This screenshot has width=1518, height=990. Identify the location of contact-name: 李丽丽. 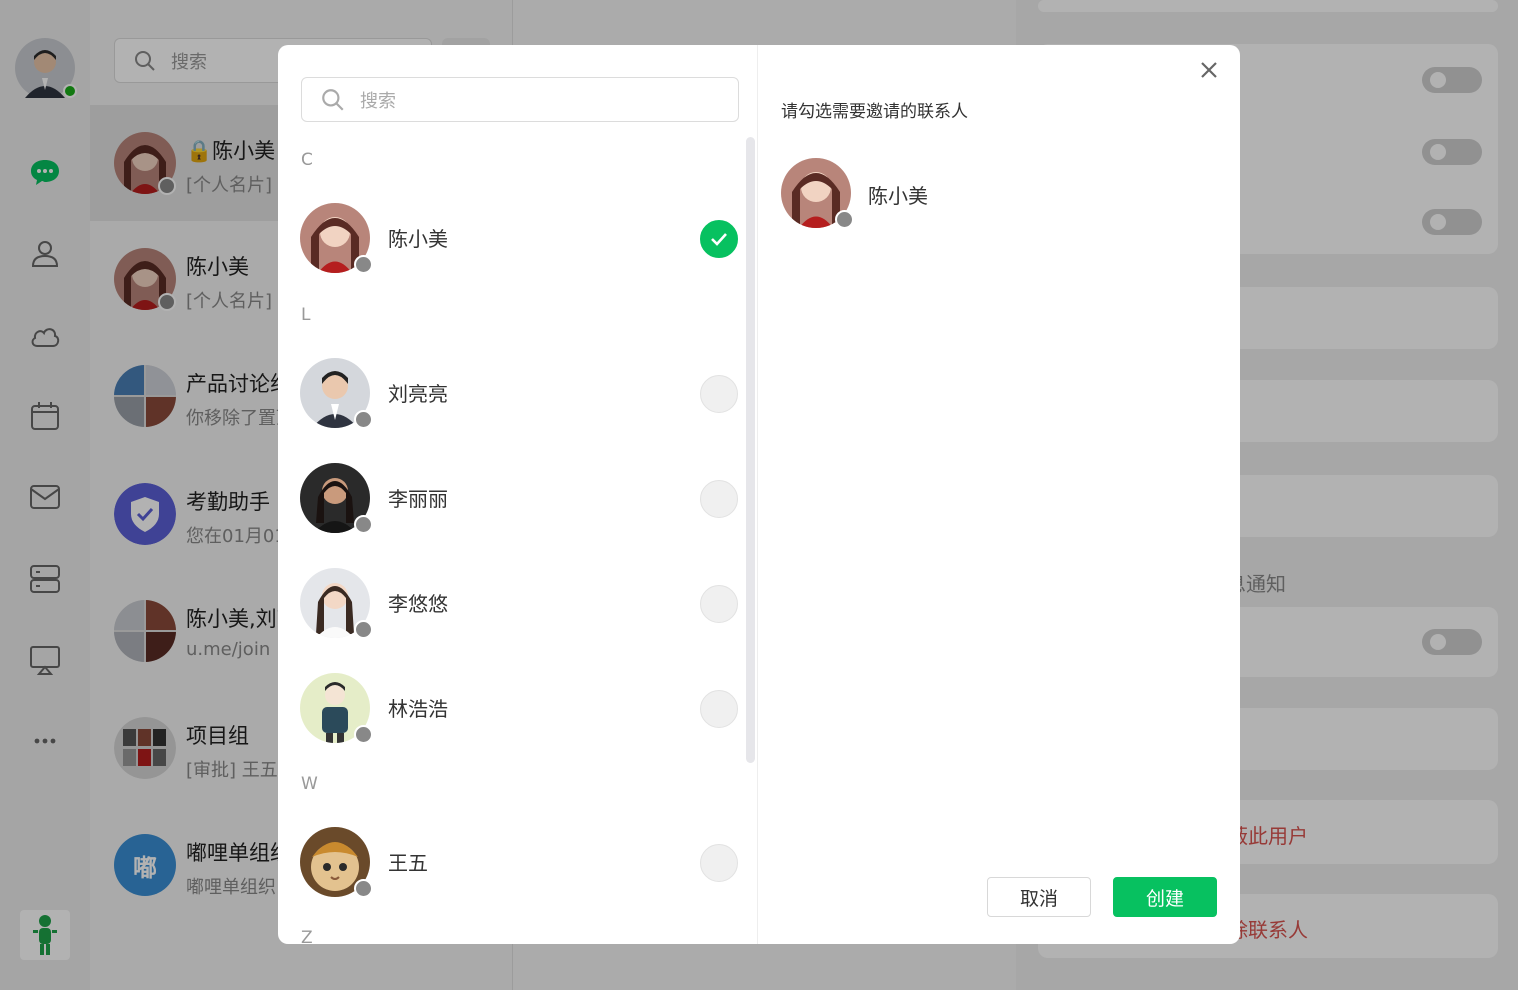
(418, 499).